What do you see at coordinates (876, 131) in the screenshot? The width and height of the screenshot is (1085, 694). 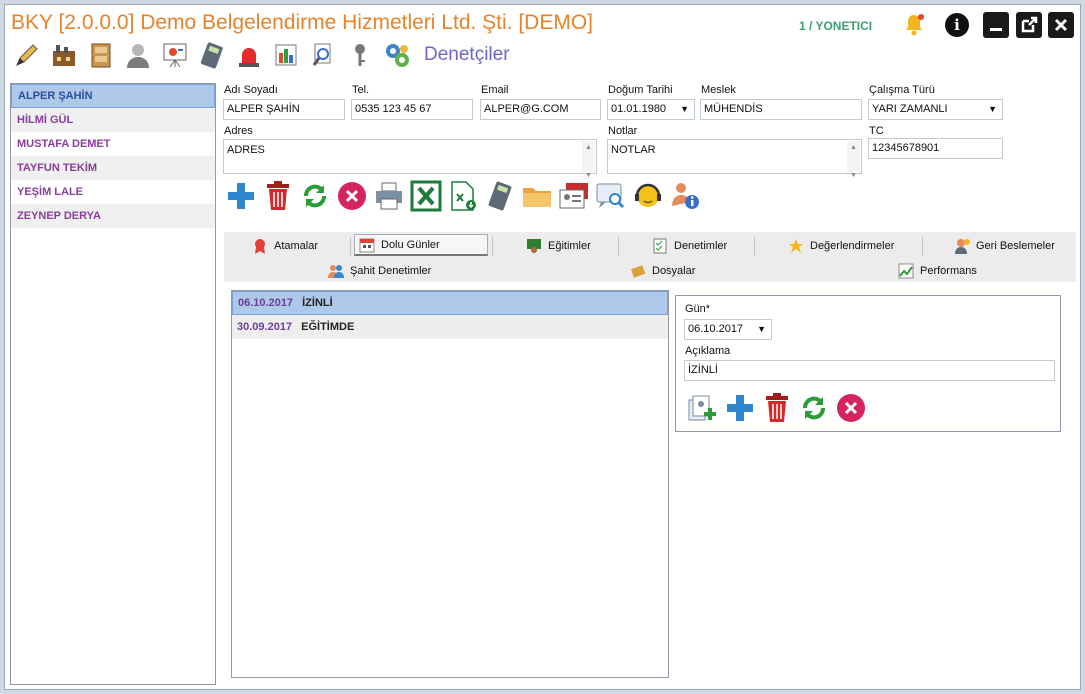 I see `tc-label: TC` at bounding box center [876, 131].